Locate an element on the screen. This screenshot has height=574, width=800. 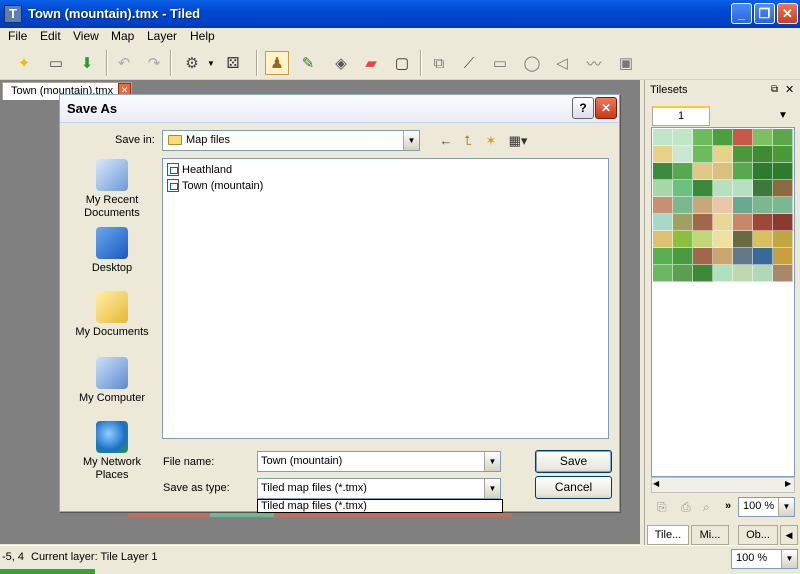
insert-polyline-icon: 〰 is located at coordinates (594, 63).